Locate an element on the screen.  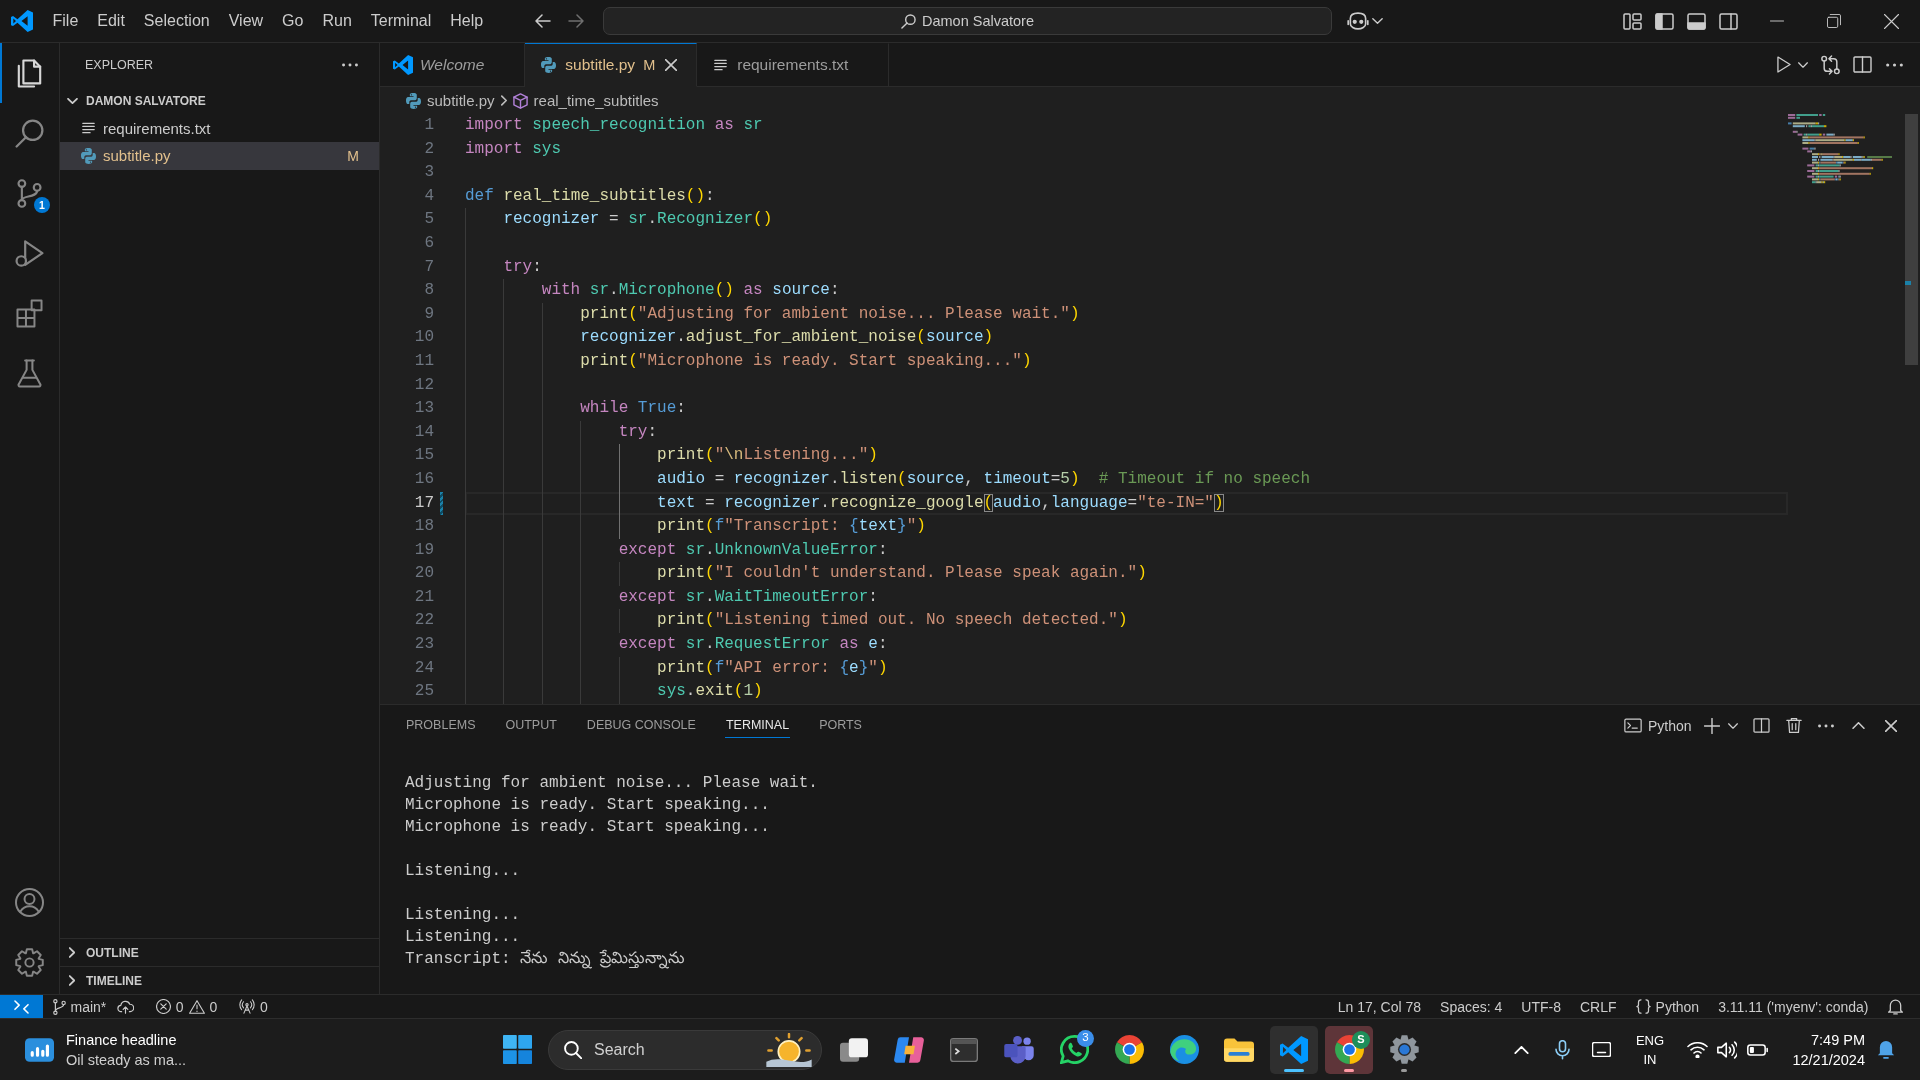
menu-item: View is located at coordinates (246, 21).